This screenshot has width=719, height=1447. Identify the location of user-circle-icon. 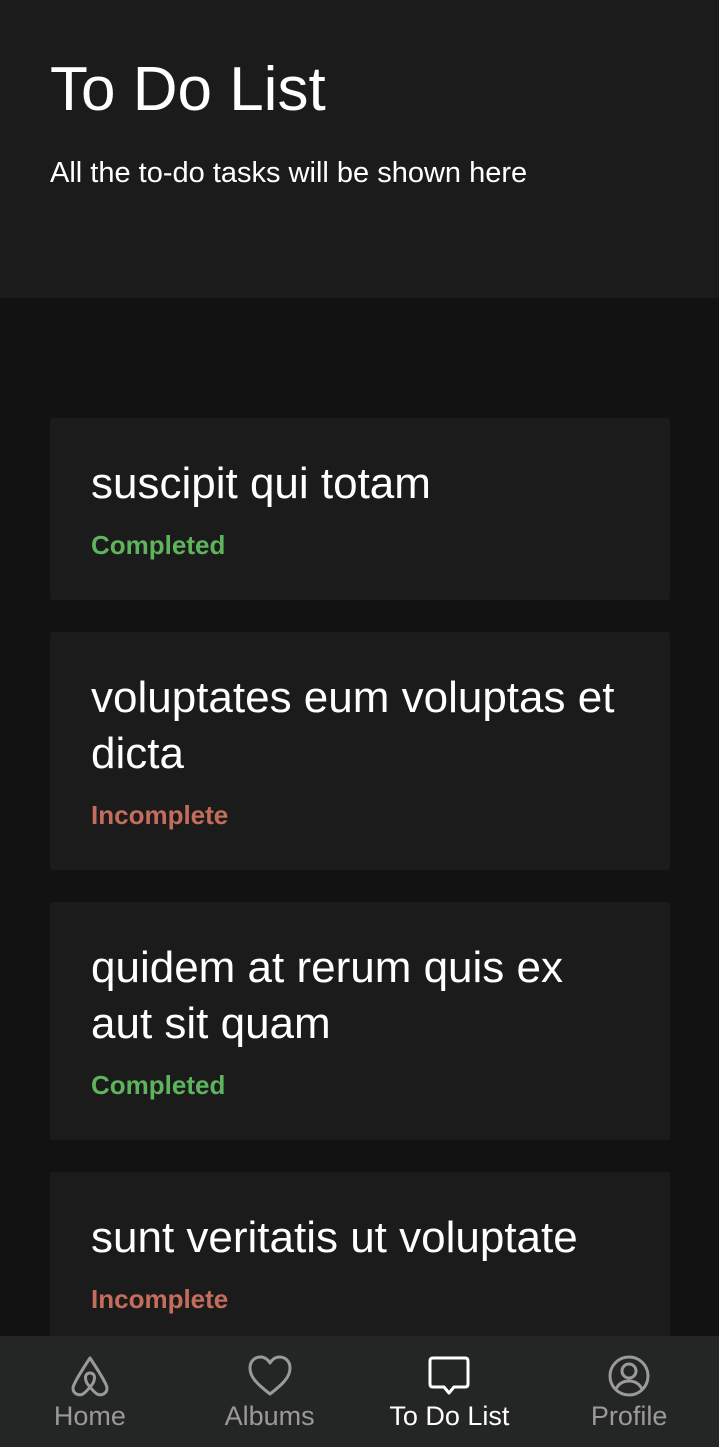
(629, 1376).